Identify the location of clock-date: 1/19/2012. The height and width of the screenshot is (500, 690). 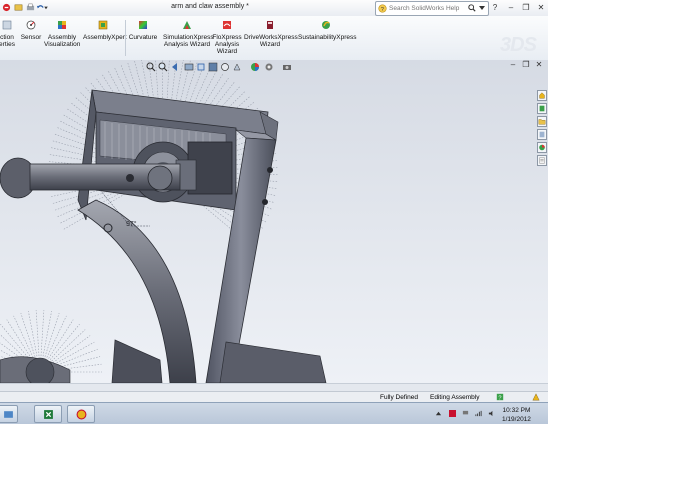
(516, 419).